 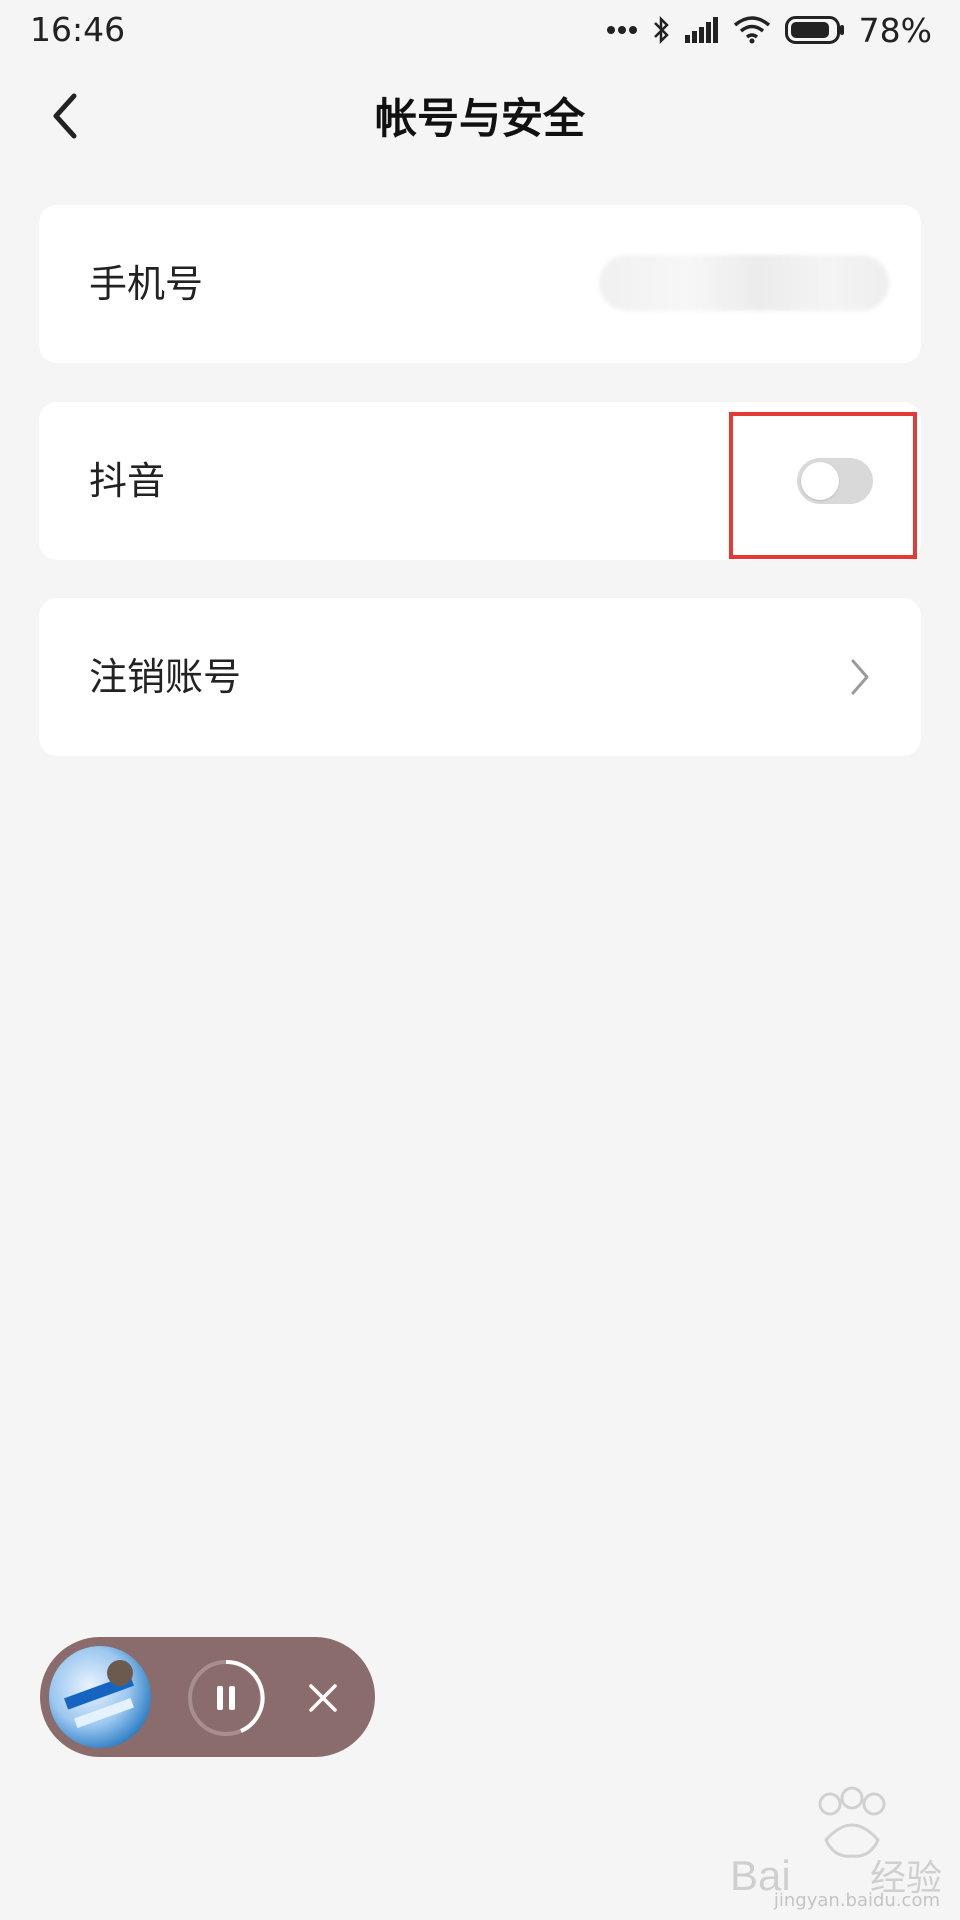 I want to click on close-icon, so click(x=323, y=1698).